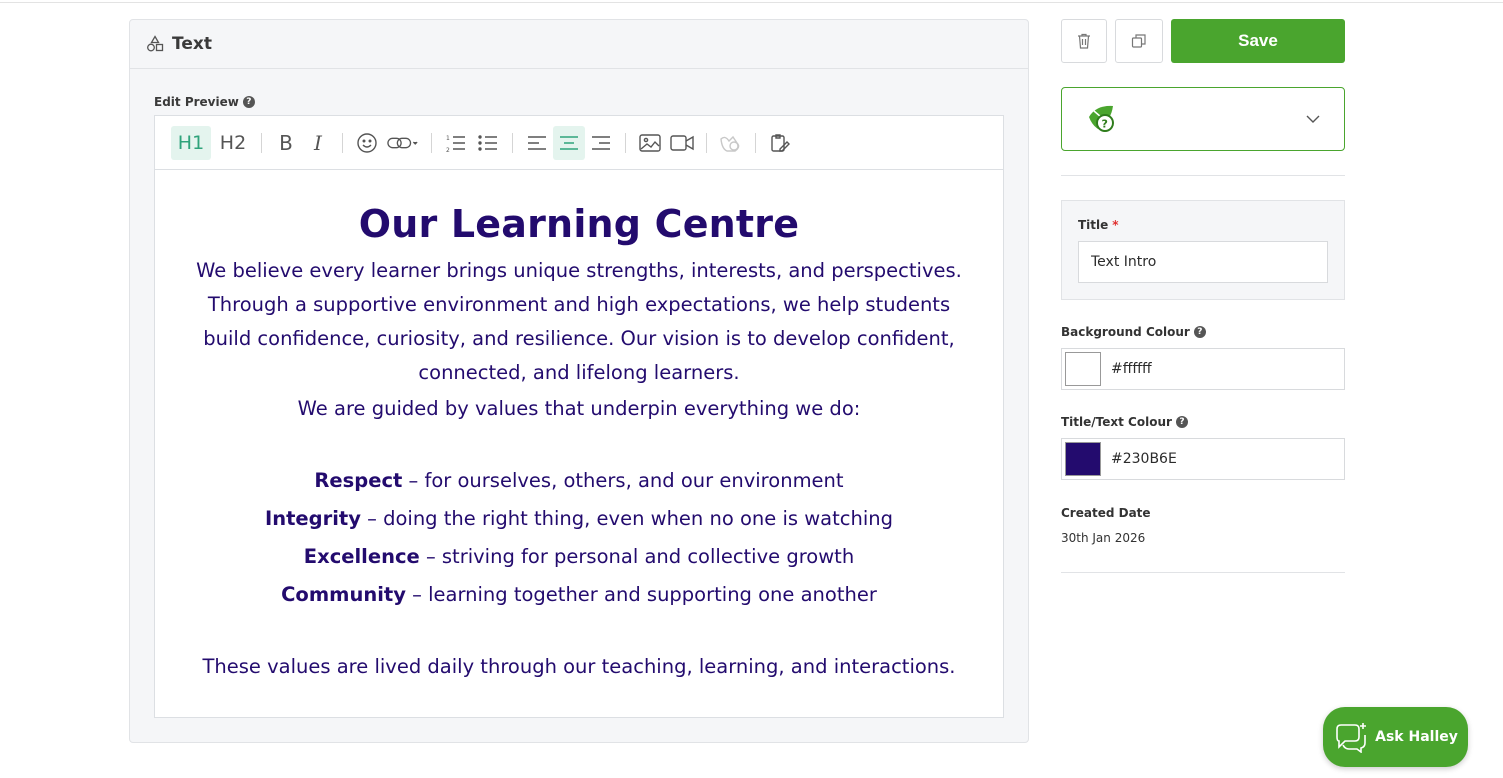 Image resolution: width=1503 pixels, height=778 pixels. What do you see at coordinates (312, 518) in the screenshot?
I see `value-name: Integrity` at bounding box center [312, 518].